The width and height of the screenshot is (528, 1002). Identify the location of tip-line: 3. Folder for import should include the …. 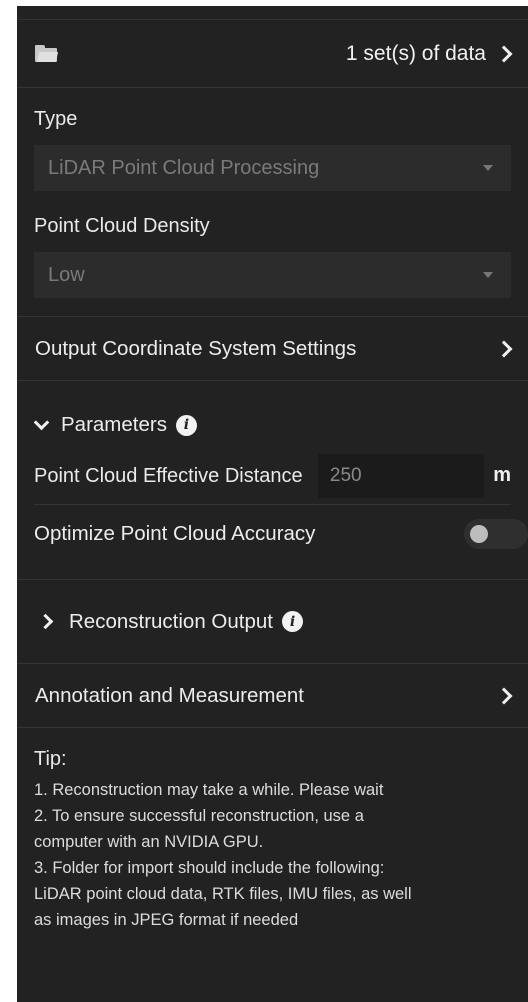
(209, 868).